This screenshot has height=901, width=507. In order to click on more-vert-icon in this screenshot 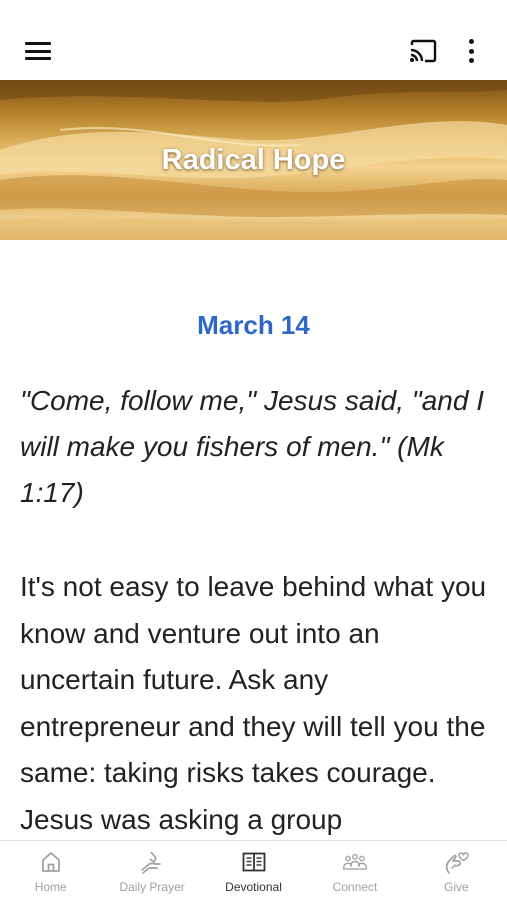, I will do `click(471, 51)`.